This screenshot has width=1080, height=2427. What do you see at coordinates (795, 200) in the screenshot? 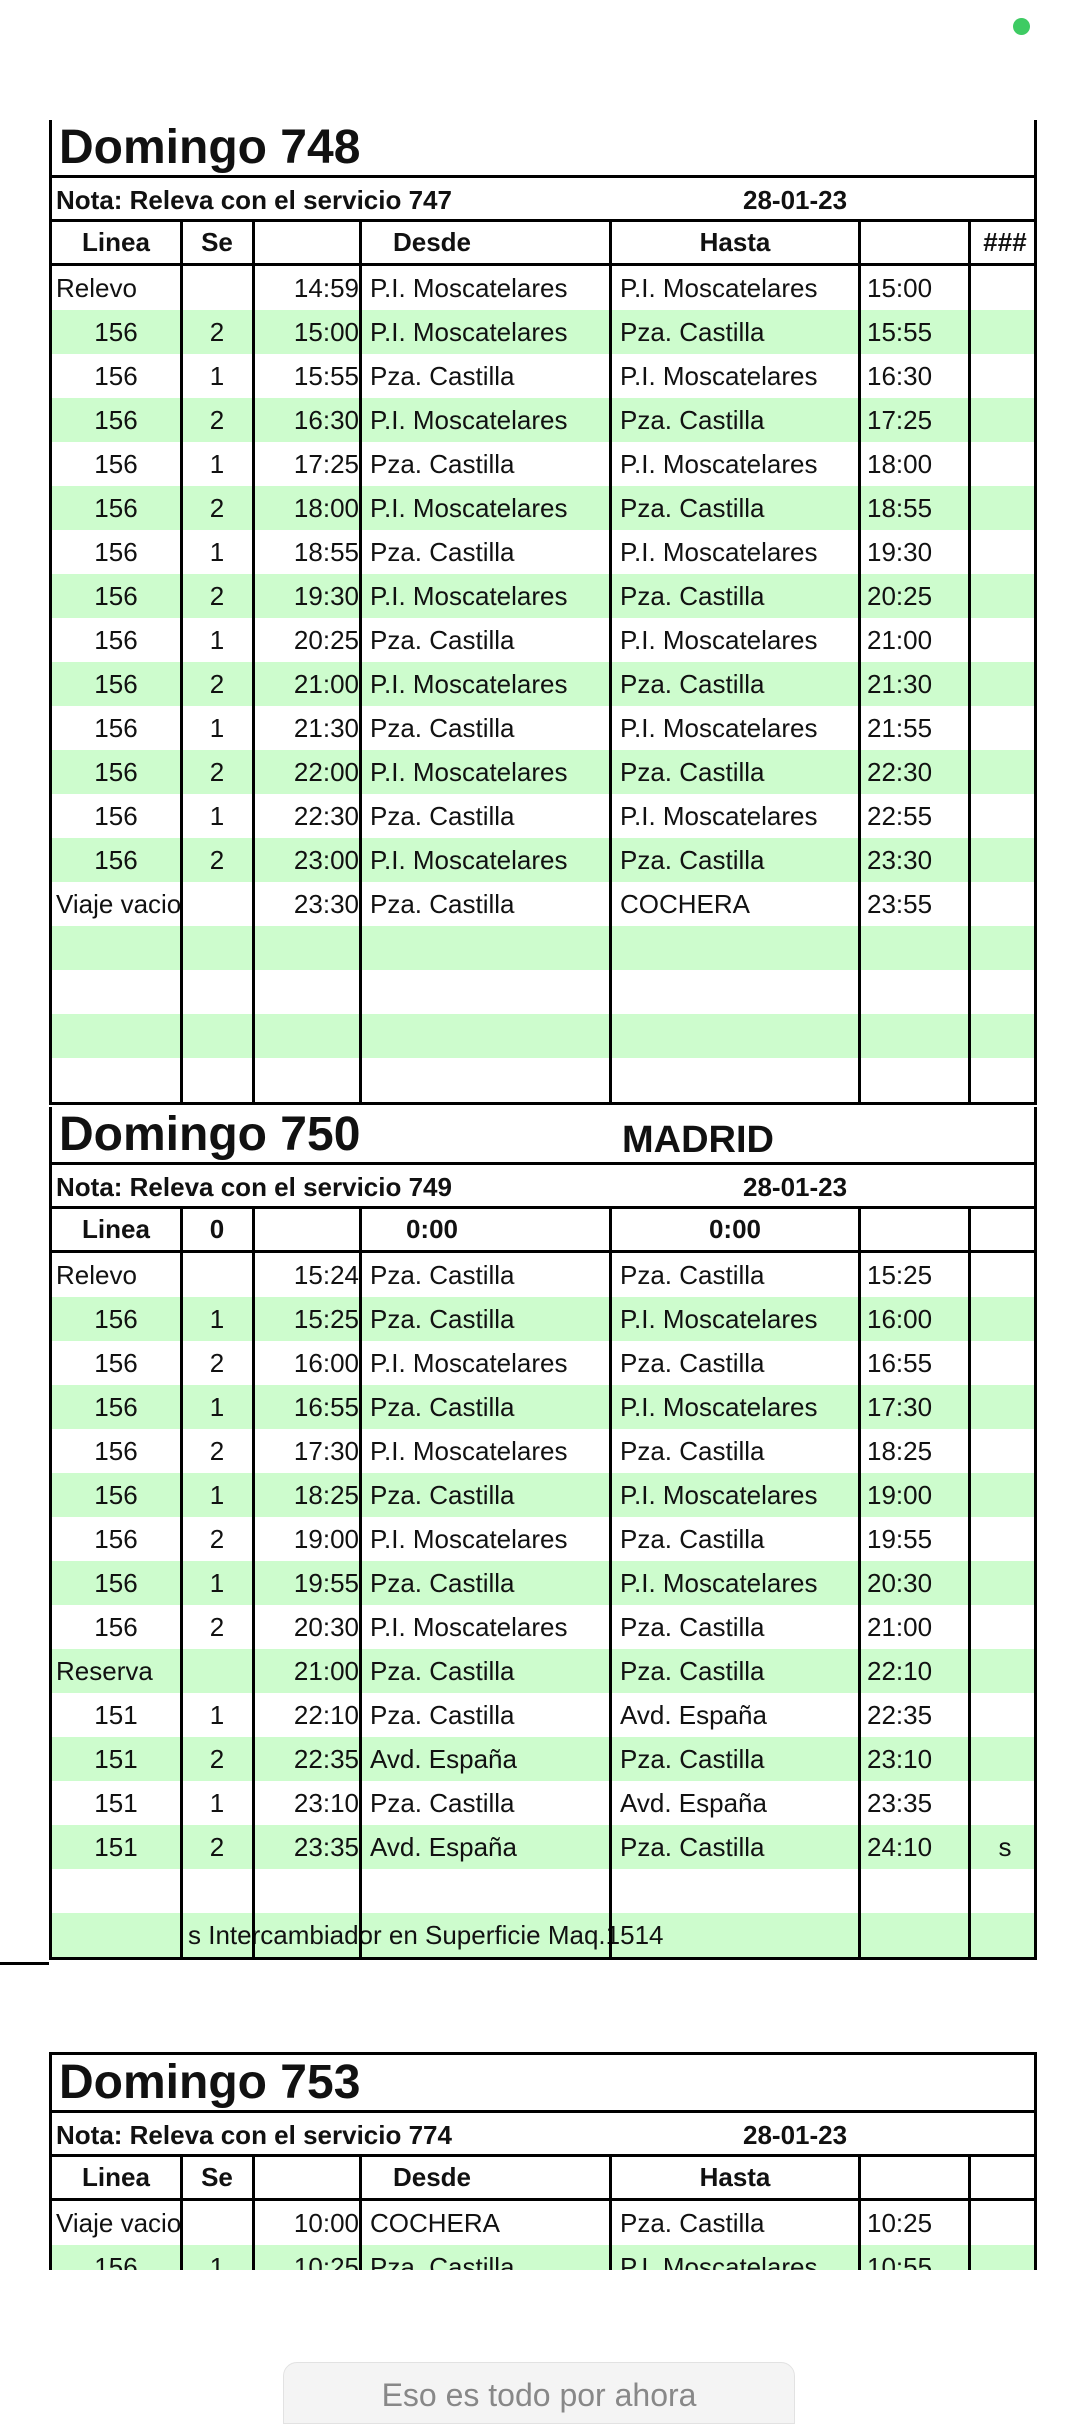
I see `date-text: 28-01-23` at bounding box center [795, 200].